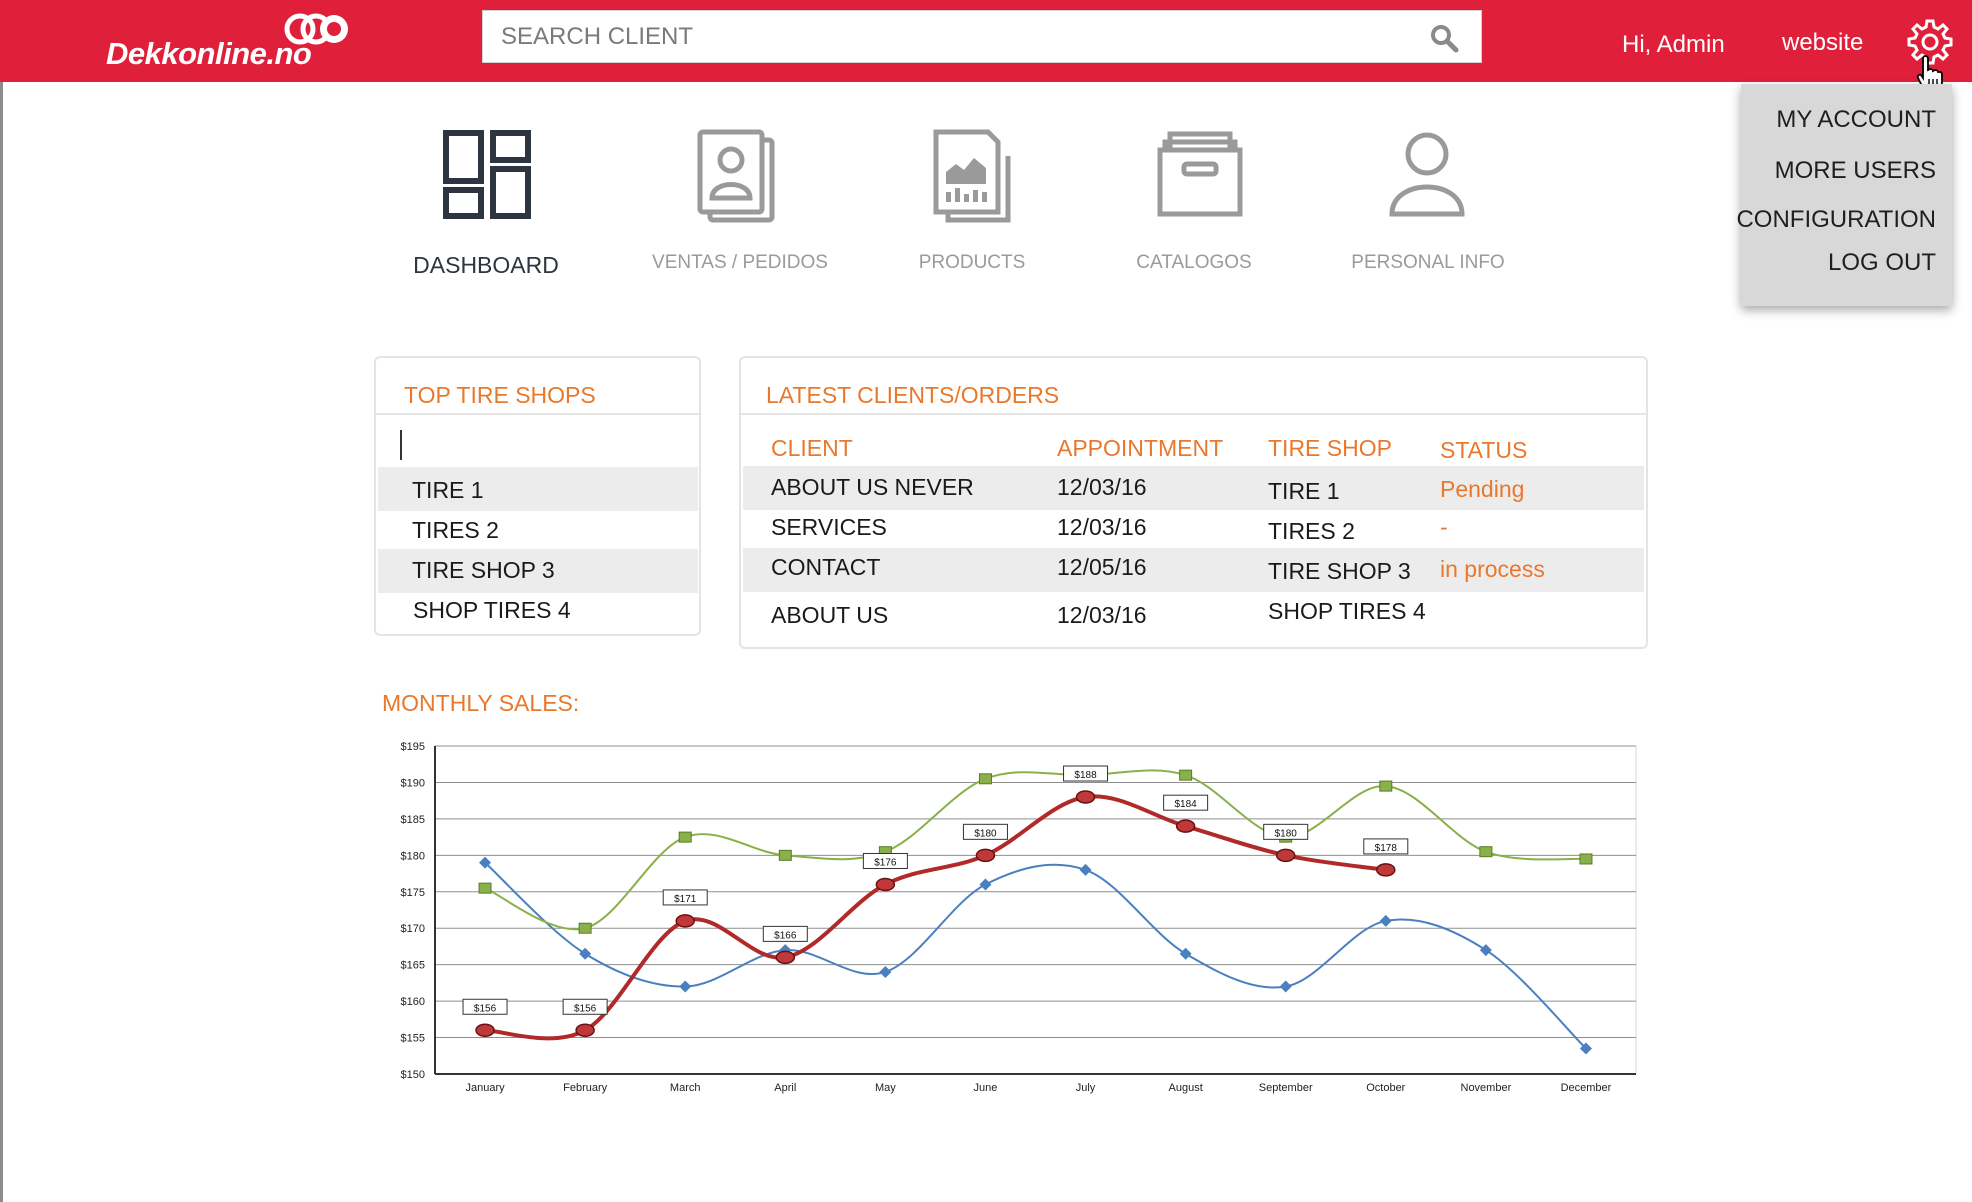  What do you see at coordinates (1856, 120) in the screenshot?
I see `menu-item-my-account: MY ACCOUNT` at bounding box center [1856, 120].